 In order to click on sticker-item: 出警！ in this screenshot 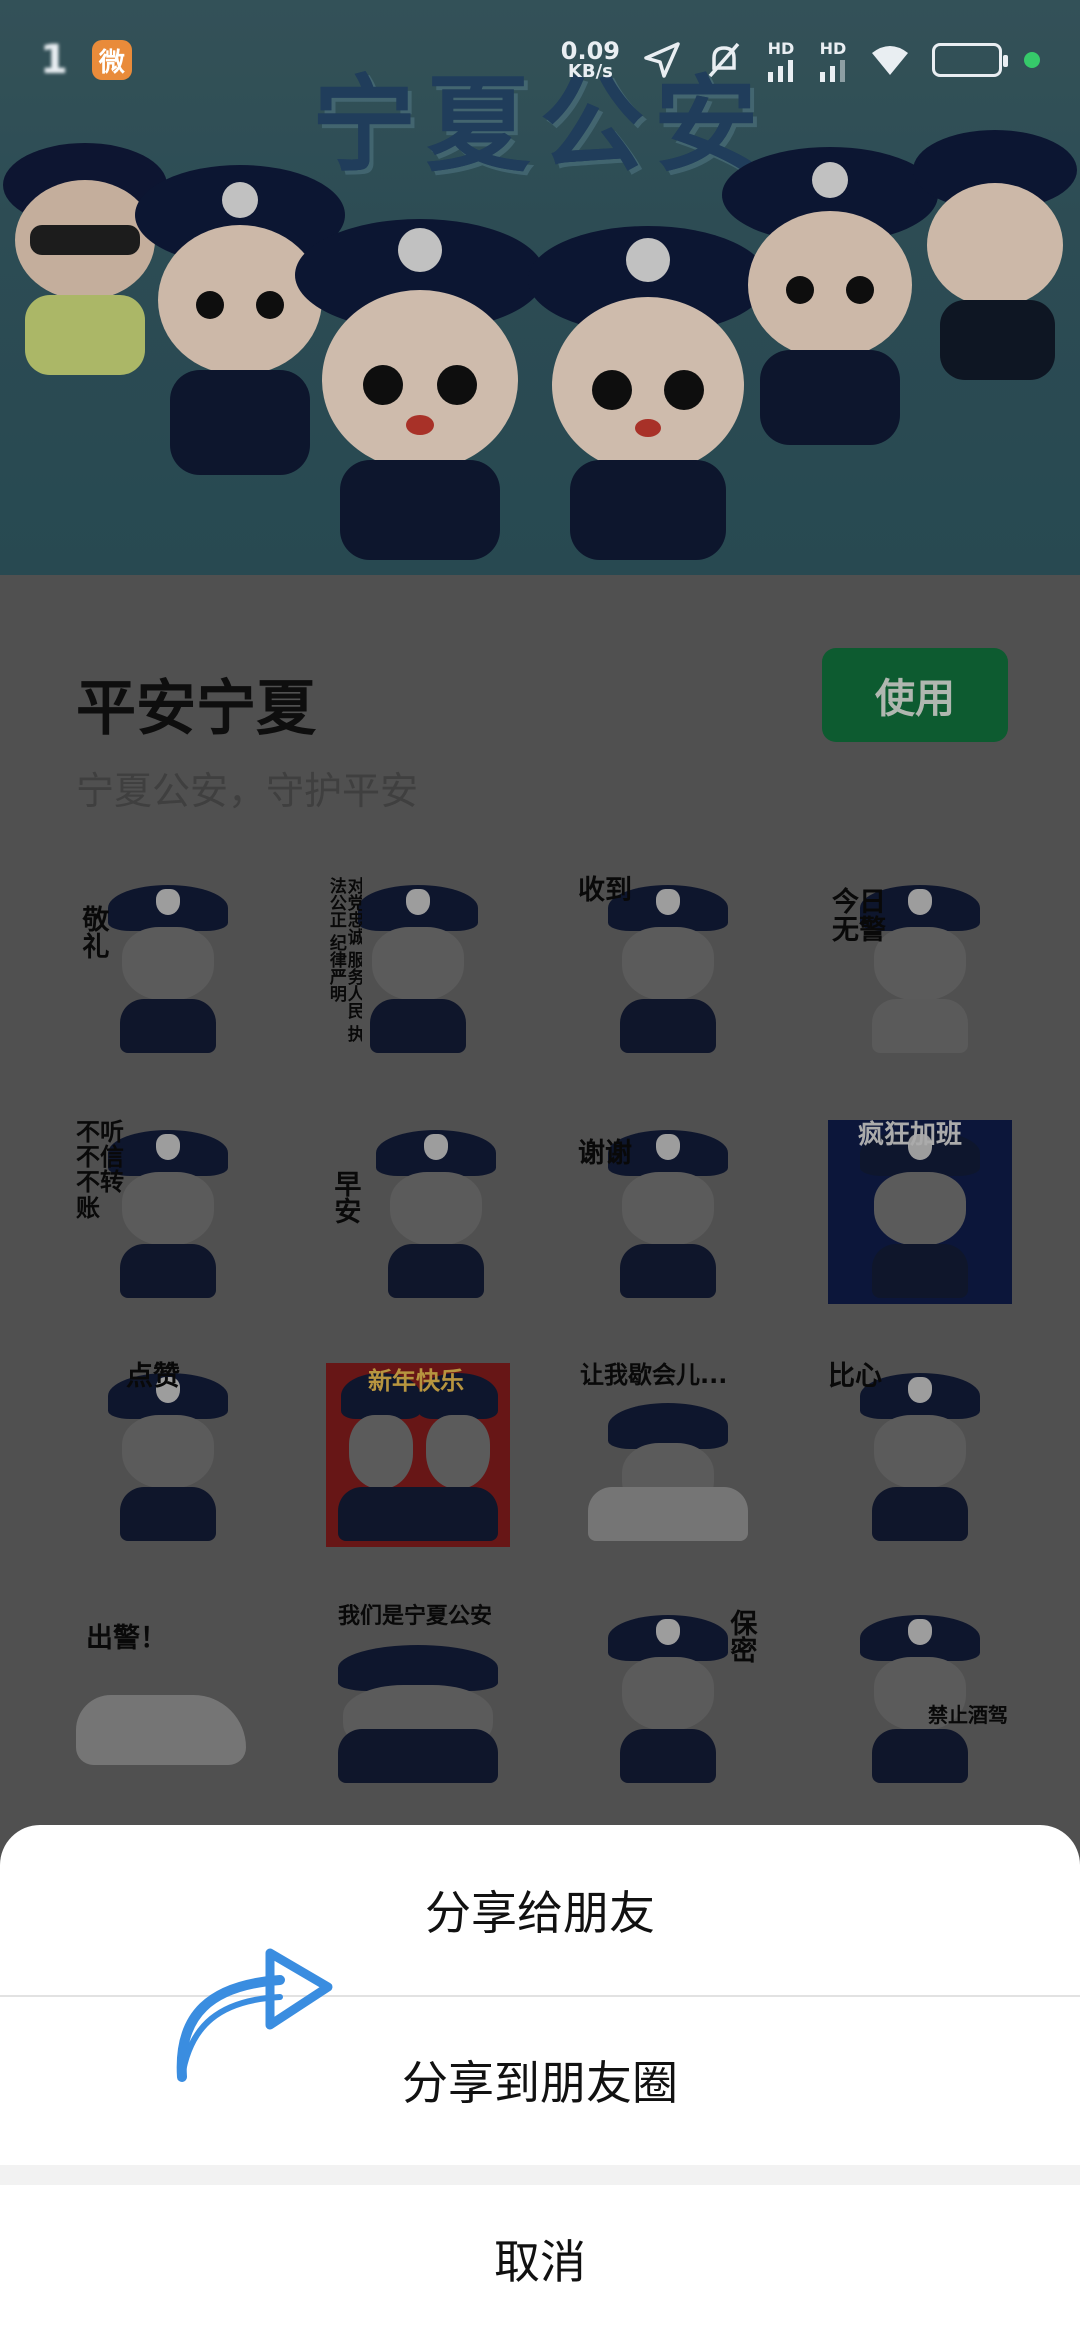, I will do `click(168, 1697)`.